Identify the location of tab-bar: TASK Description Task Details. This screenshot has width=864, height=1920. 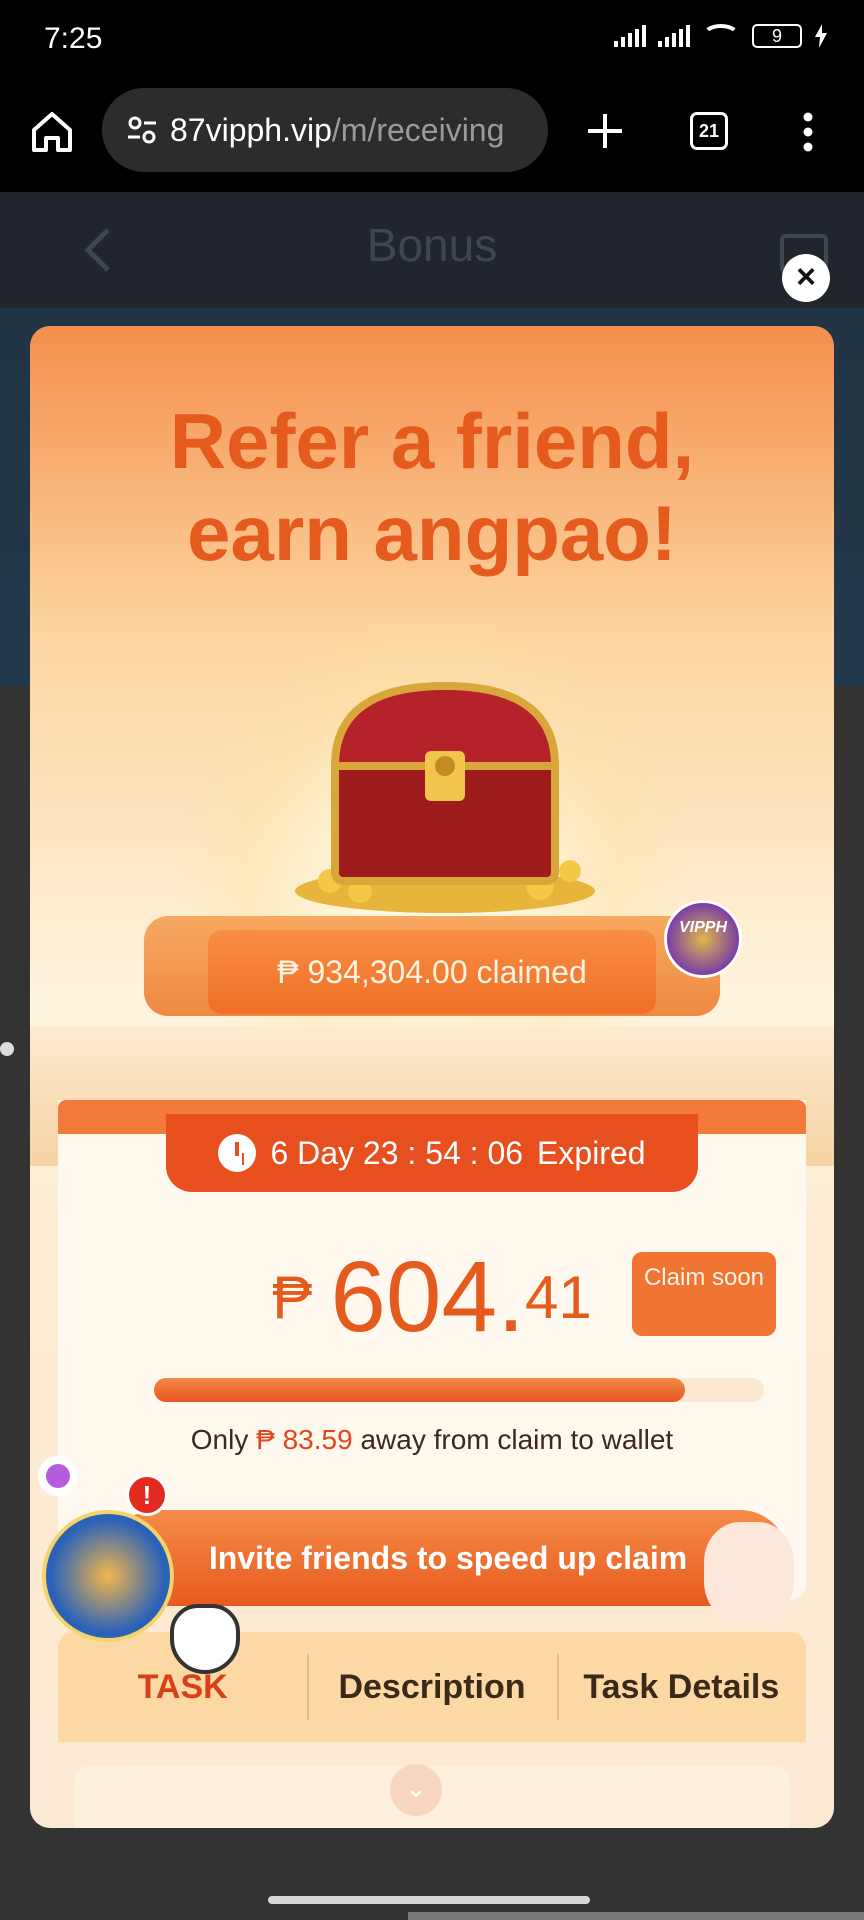
(432, 1687).